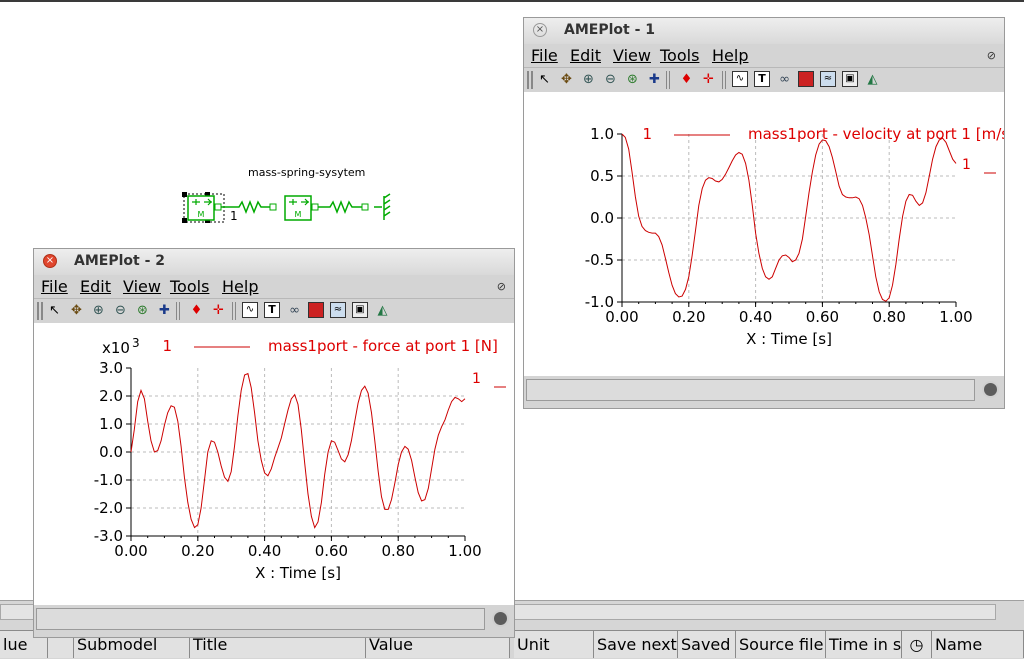 The height and width of the screenshot is (659, 1024). Describe the element at coordinates (111, 452) in the screenshot. I see `y-tick-label: 0.0` at that location.